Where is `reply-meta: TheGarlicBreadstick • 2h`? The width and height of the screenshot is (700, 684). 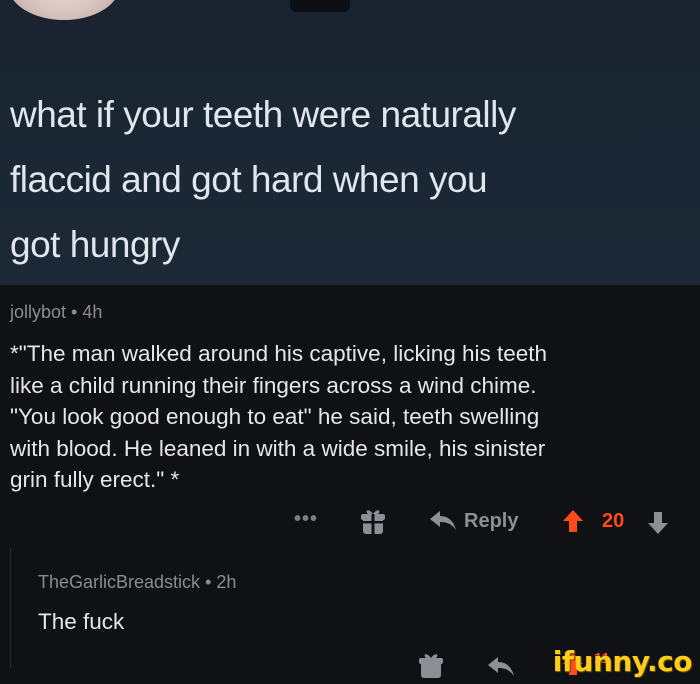
reply-meta: TheGarlicBreadstick • 2h is located at coordinates (137, 582).